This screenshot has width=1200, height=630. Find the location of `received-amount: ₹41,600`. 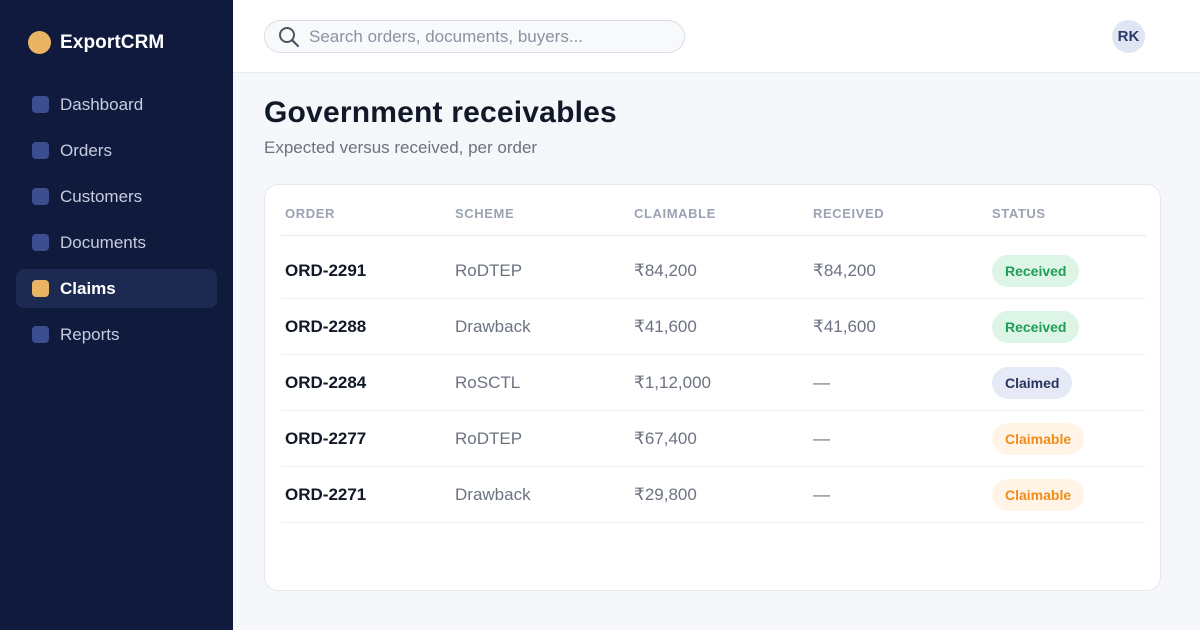

received-amount: ₹41,600 is located at coordinates (844, 326).